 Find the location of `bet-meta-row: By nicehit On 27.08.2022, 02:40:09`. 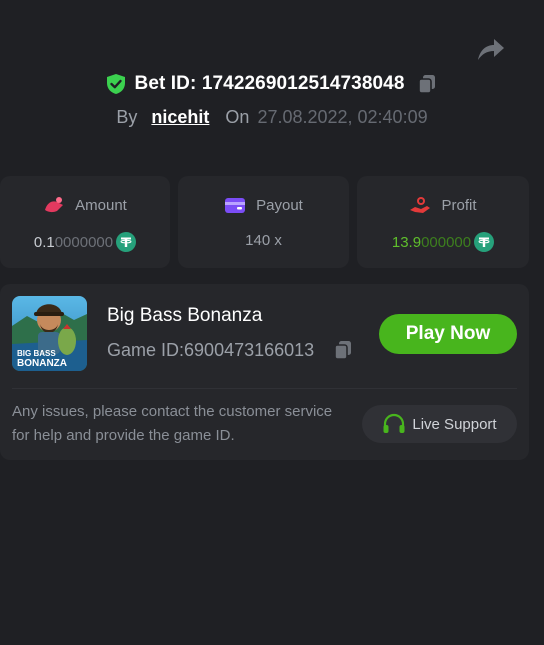

bet-meta-row: By nicehit On 27.08.2022, 02:40:09 is located at coordinates (272, 117).